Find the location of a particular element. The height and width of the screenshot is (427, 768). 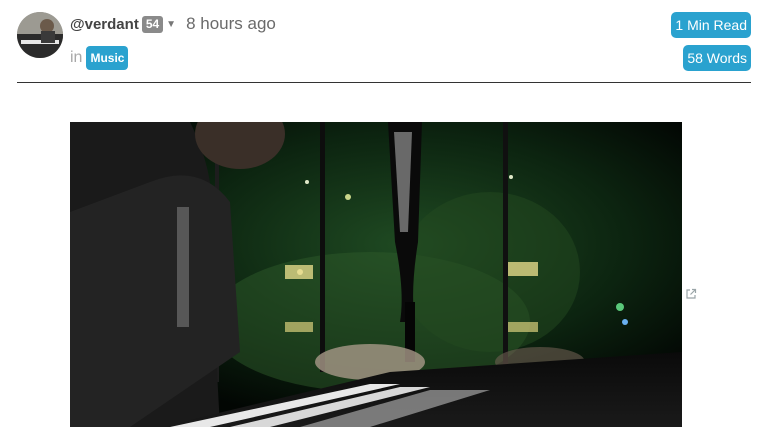

category-prefix: in is located at coordinates (76, 57).